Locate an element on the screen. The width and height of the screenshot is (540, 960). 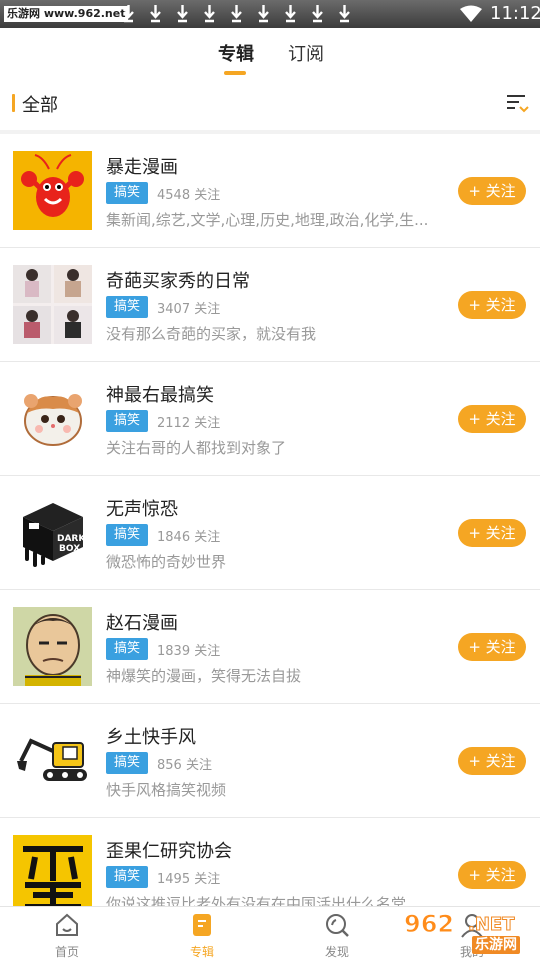
album-title: 赵石漫画 is located at coordinates (142, 623).